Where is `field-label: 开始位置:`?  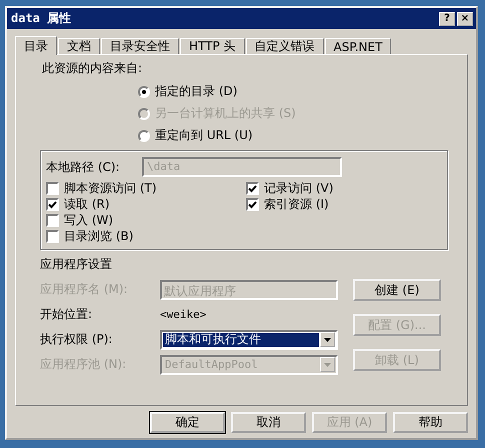
field-label: 开始位置: is located at coordinates (67, 314).